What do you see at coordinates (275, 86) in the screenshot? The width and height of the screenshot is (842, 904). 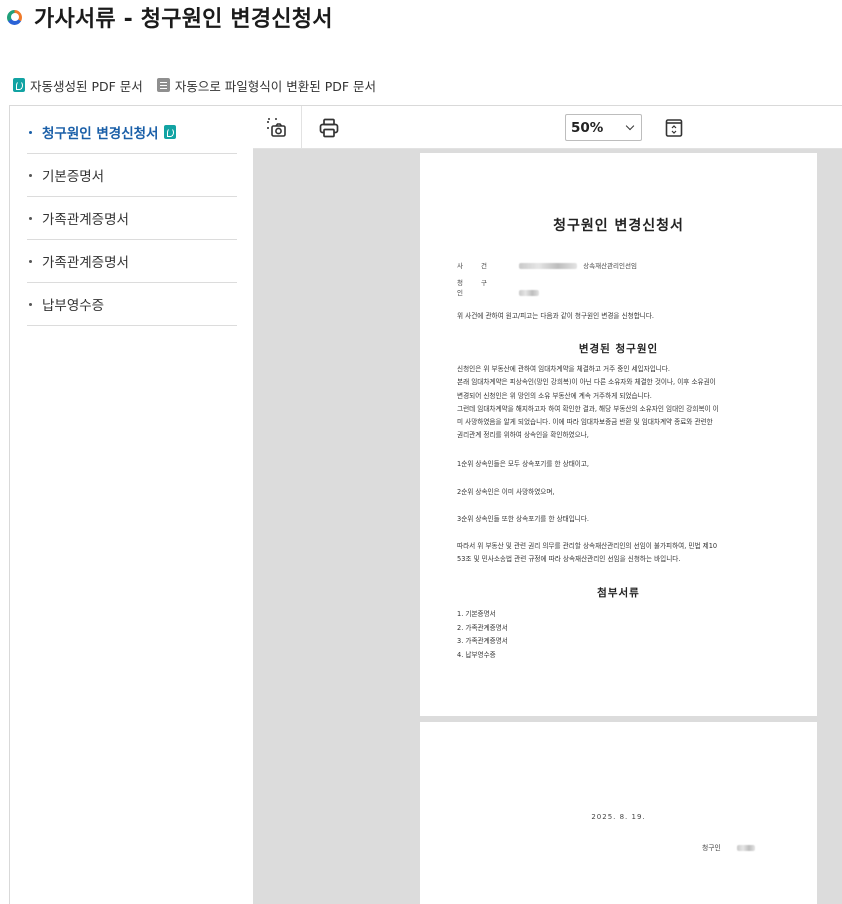 I see `legend-converted-pdf-label: 자동으로 파일형식이 변환된 PDF 문서` at bounding box center [275, 86].